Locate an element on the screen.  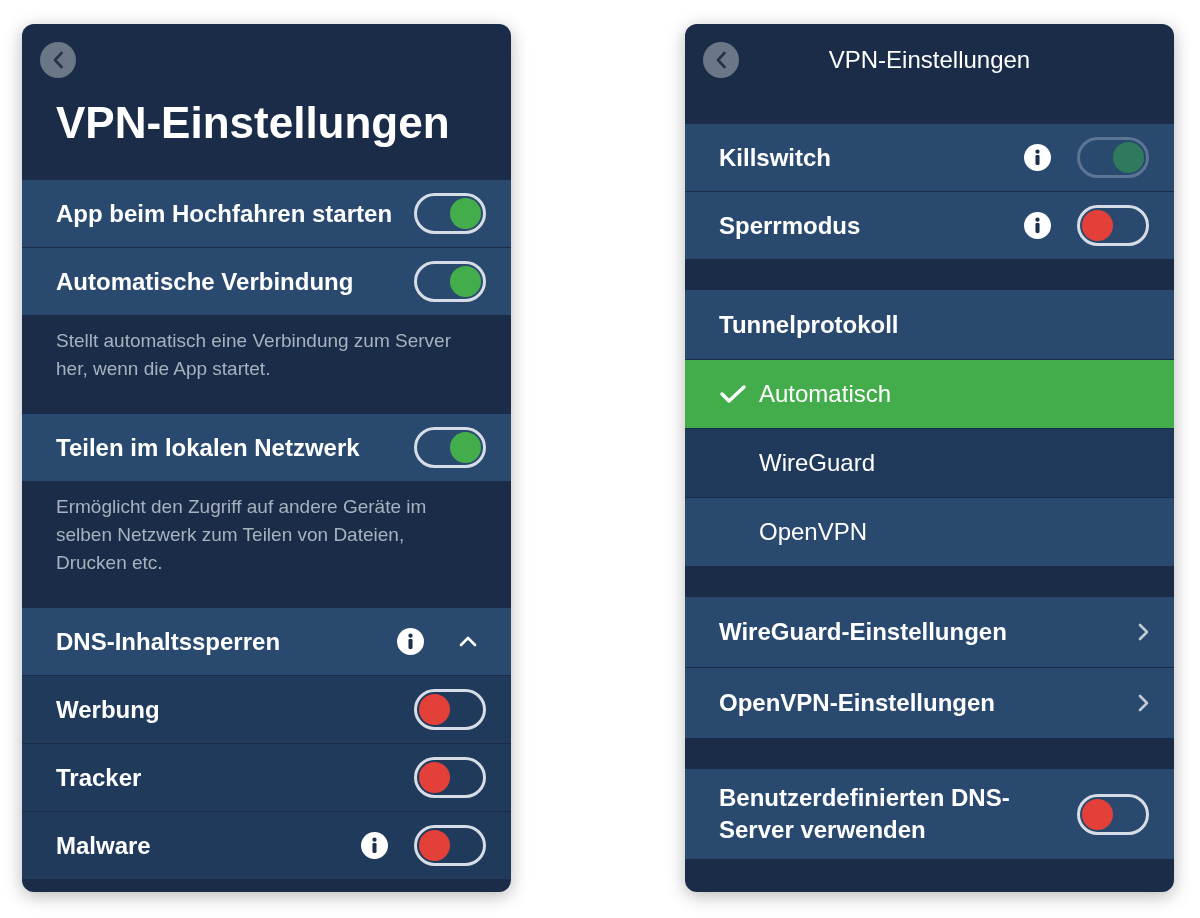
setting-label: App beim Hochfahren starten is located at coordinates (225, 213).